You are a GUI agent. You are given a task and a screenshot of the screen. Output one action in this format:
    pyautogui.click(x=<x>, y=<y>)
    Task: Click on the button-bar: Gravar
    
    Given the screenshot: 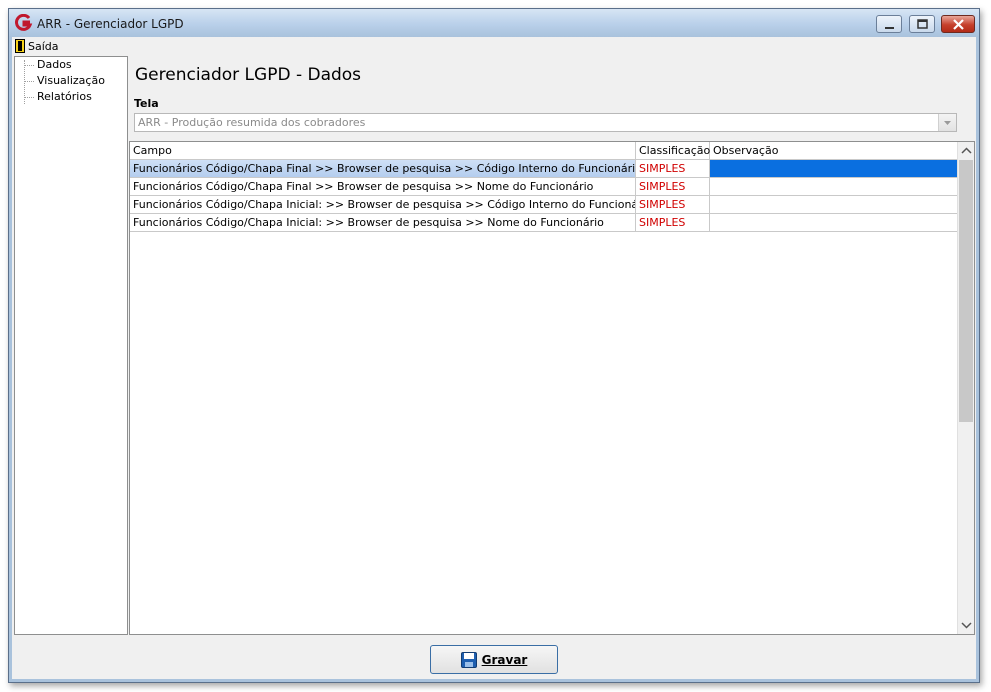 What is the action you would take?
    pyautogui.click(x=494, y=657)
    